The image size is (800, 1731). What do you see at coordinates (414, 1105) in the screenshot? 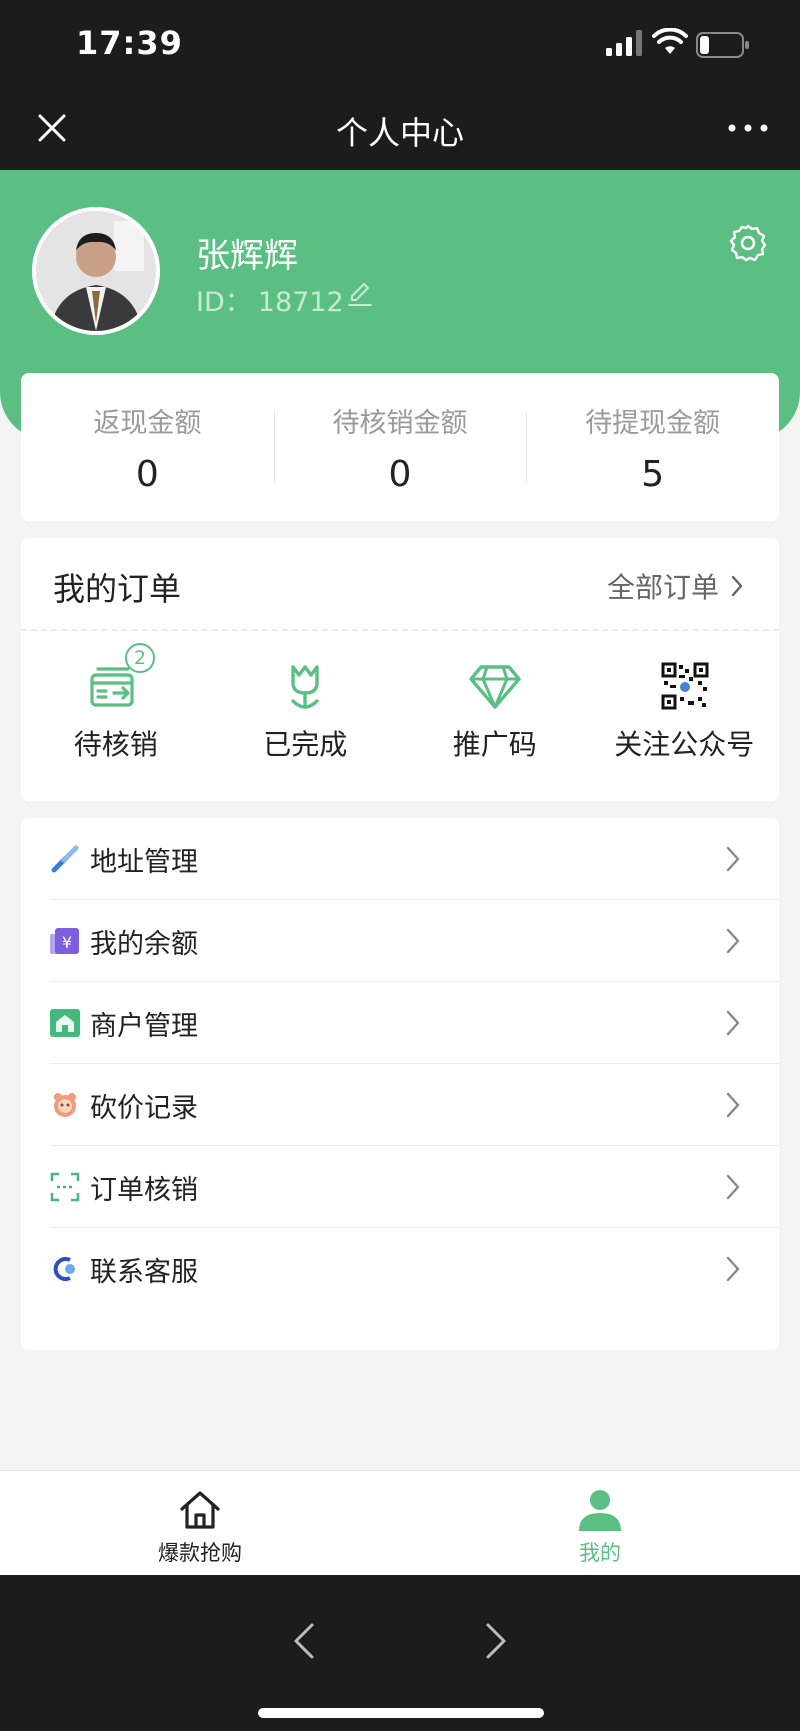
I see `menu-item-bargain: 砍价记录` at bounding box center [414, 1105].